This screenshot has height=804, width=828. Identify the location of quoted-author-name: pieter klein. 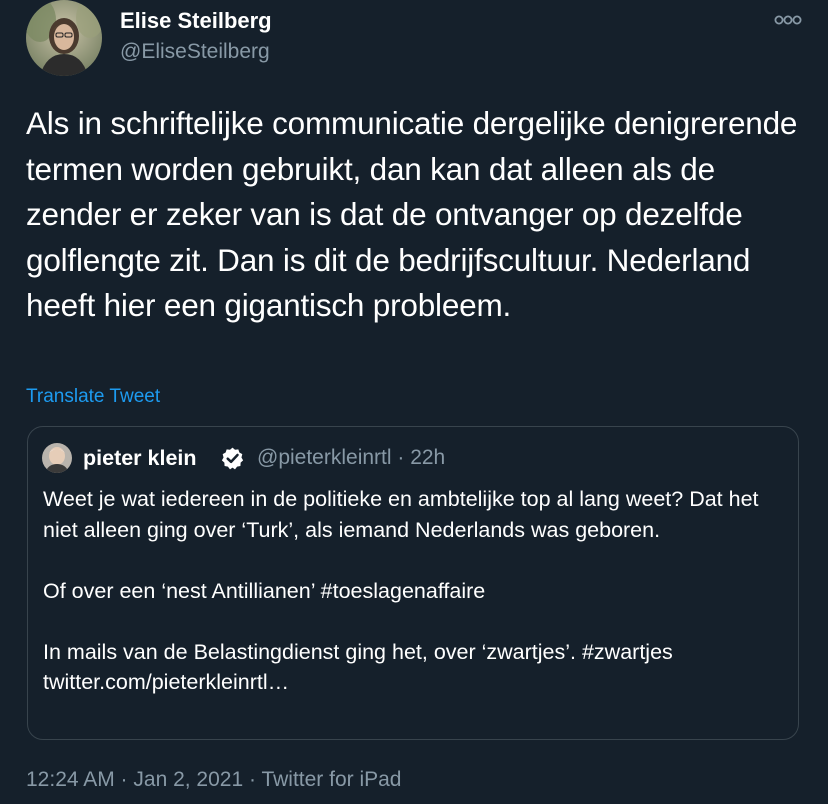
(140, 458).